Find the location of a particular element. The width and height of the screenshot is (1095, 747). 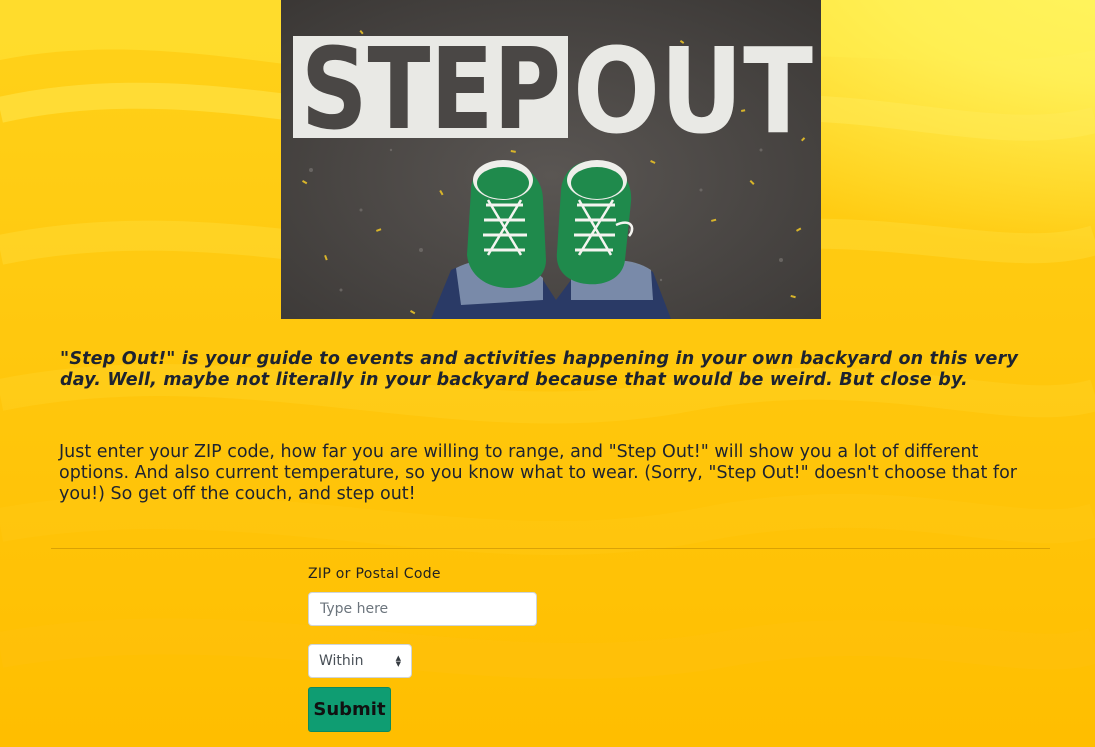

sign-text-step: STEP is located at coordinates (431, 90).